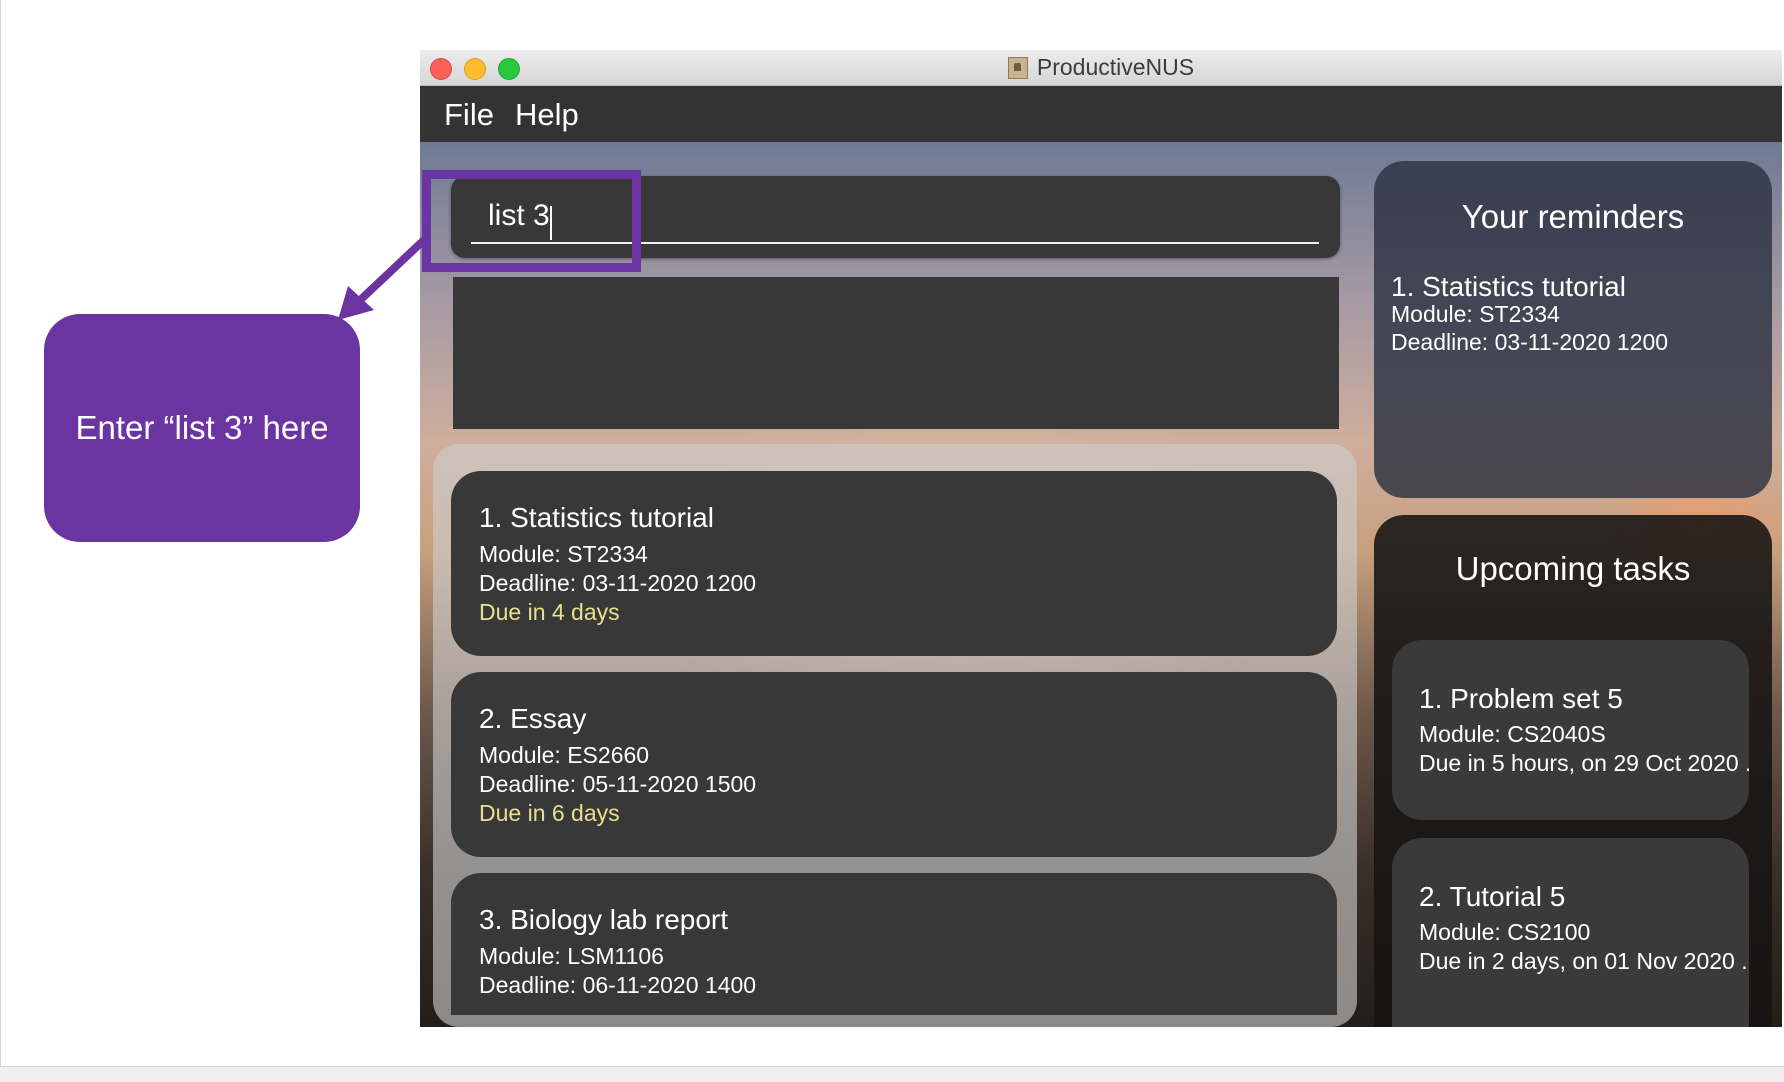 The image size is (1784, 1082). What do you see at coordinates (1512, 734) in the screenshot?
I see `upcoming-task-module: Module: CS2040S` at bounding box center [1512, 734].